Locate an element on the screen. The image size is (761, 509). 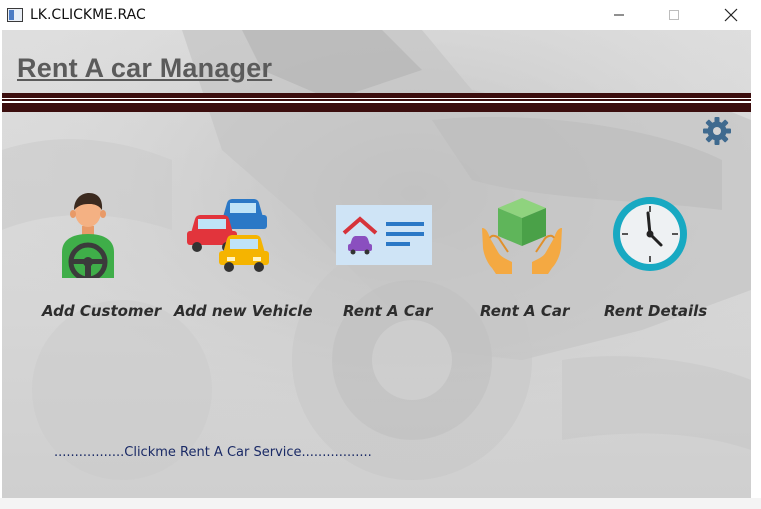
gear-icon is located at coordinates (717, 131).